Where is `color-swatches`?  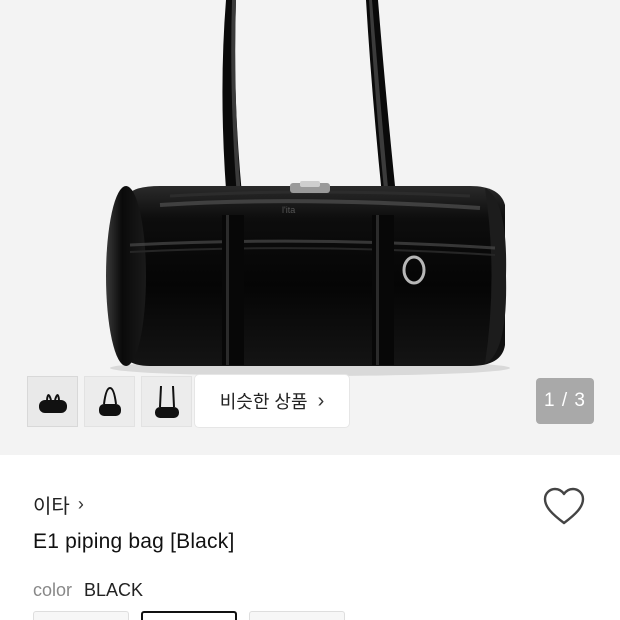 color-swatches is located at coordinates (189, 615).